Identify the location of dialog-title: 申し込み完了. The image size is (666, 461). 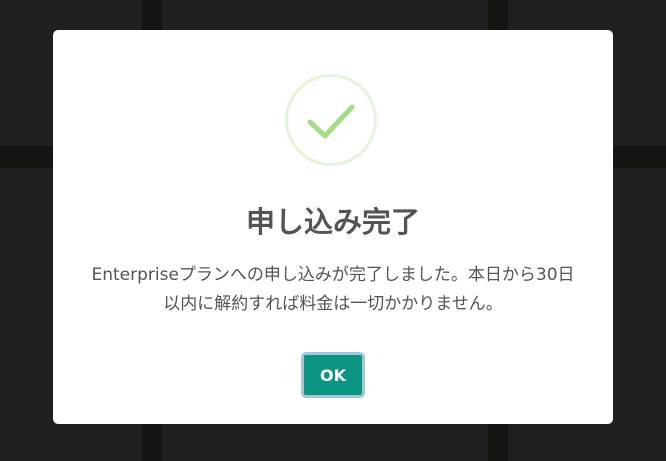
(332, 222).